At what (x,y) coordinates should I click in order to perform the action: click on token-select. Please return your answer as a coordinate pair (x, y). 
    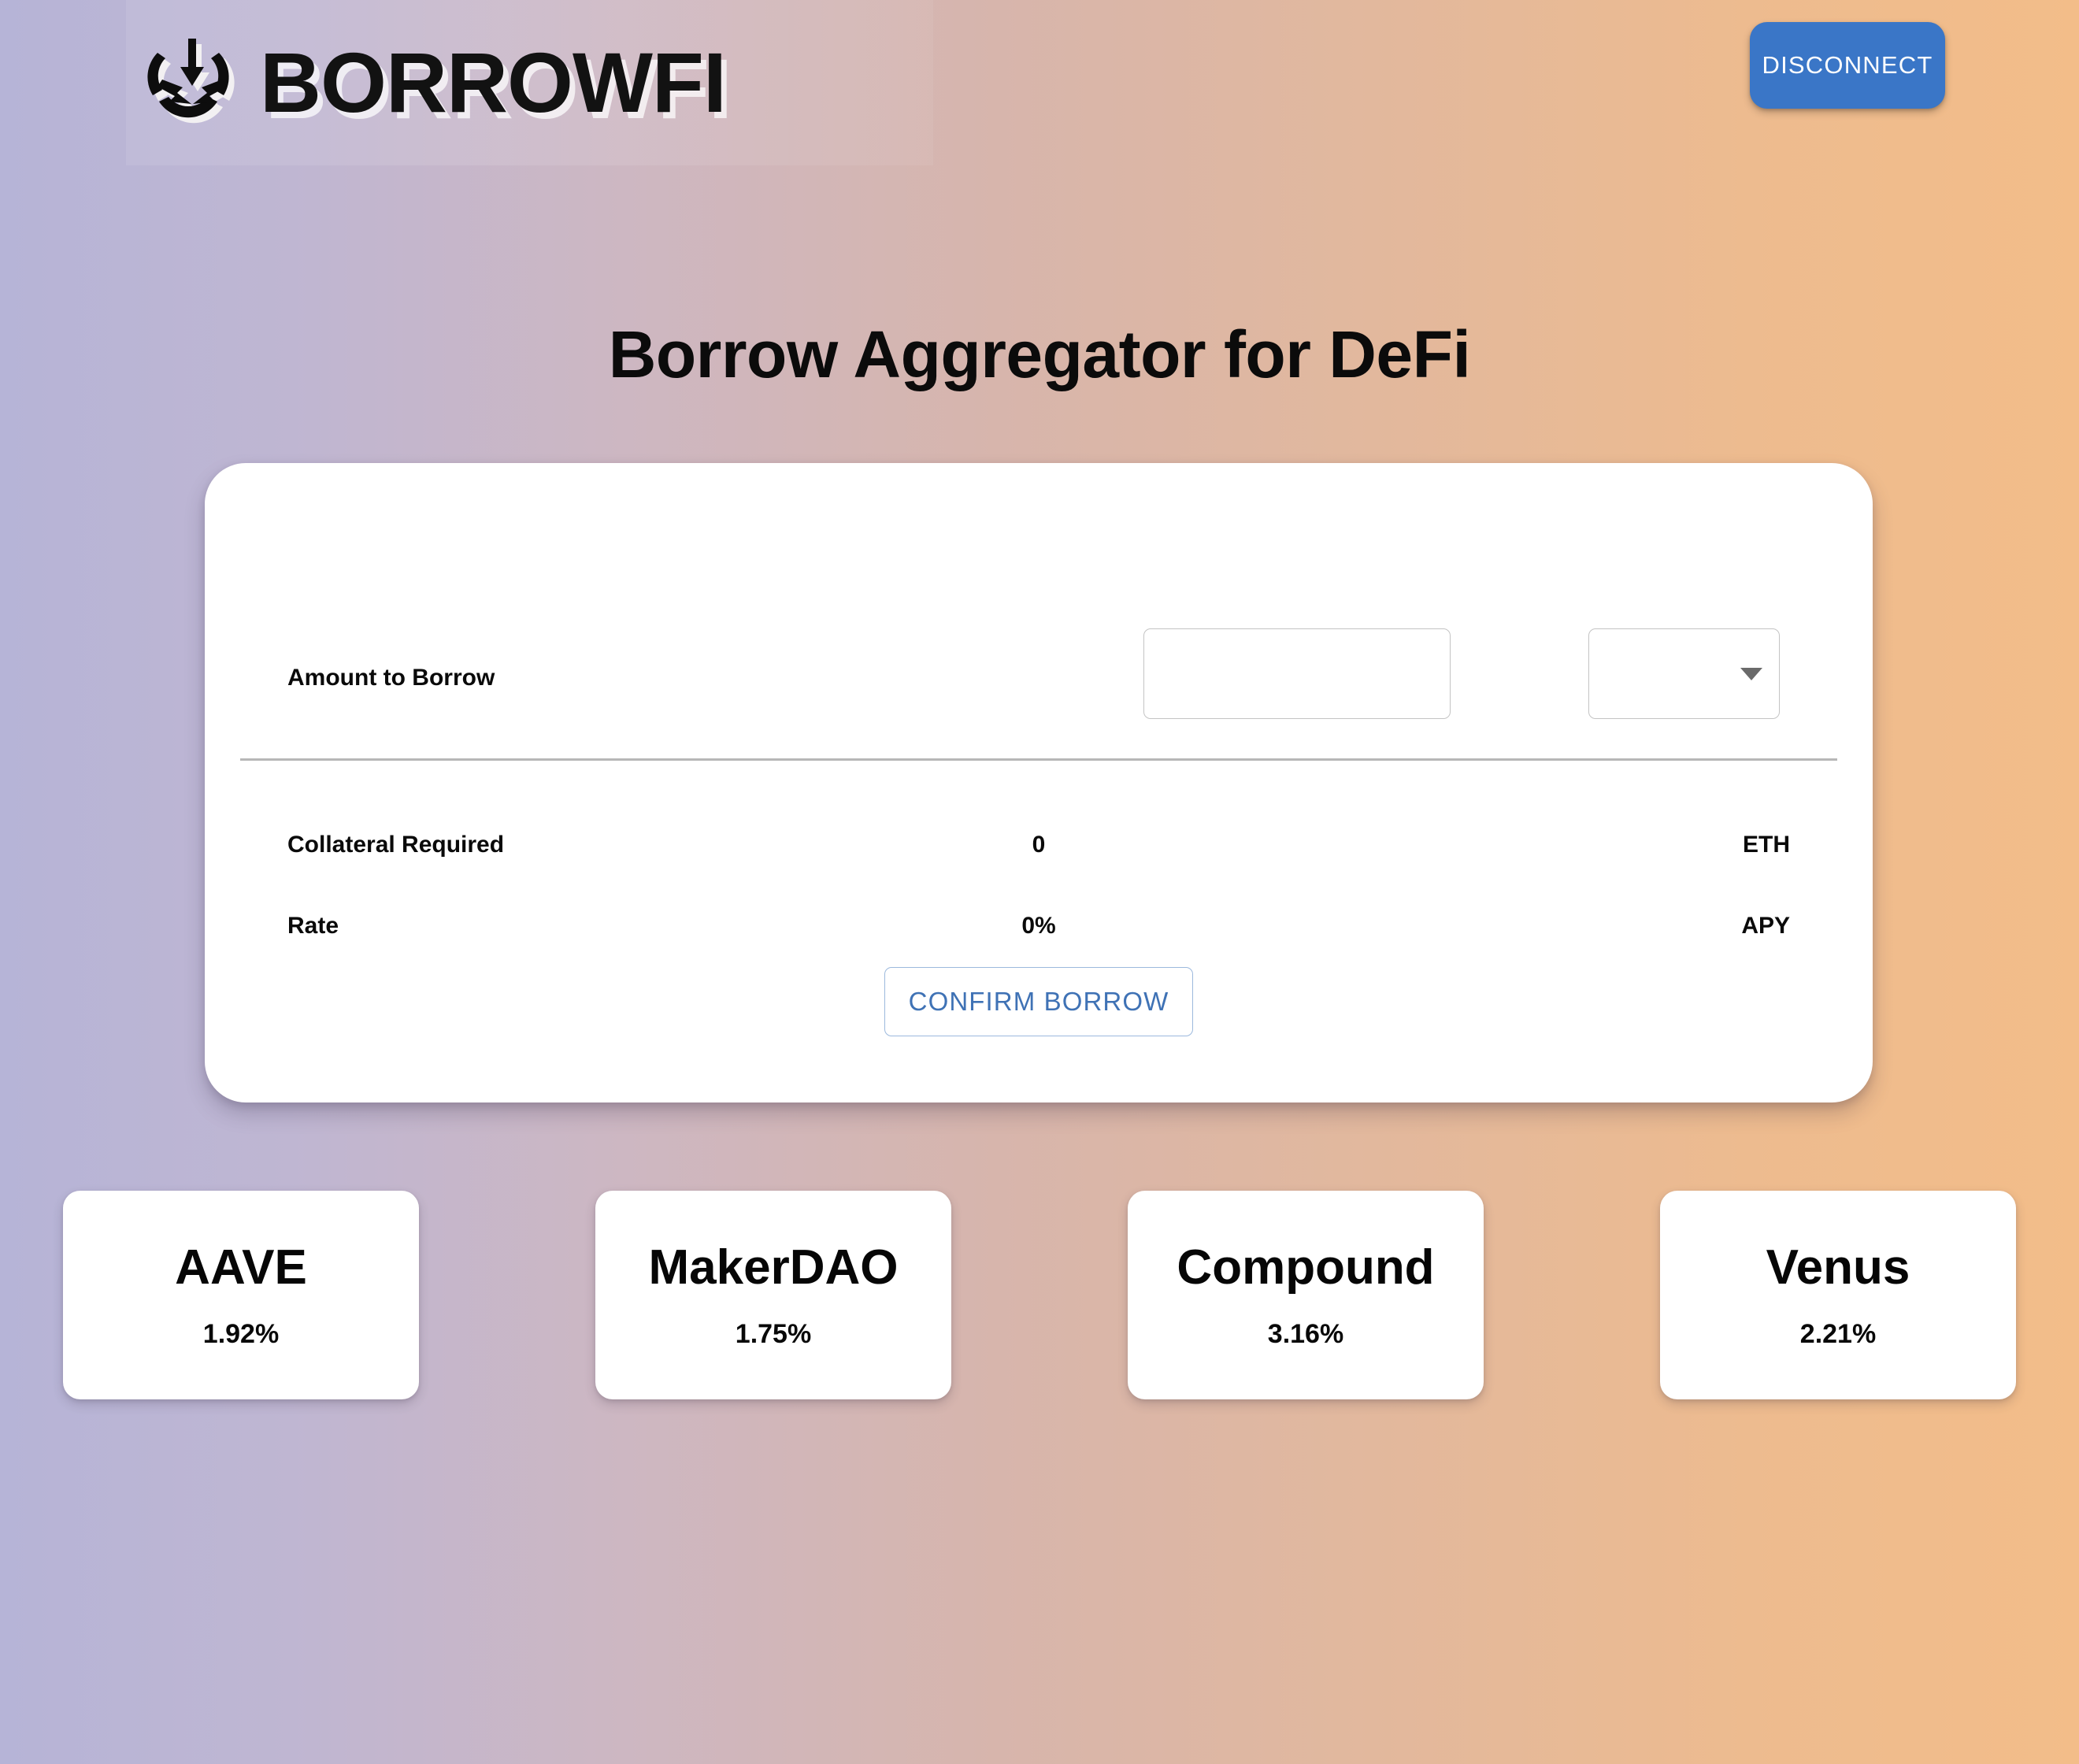
    Looking at the image, I should click on (1684, 673).